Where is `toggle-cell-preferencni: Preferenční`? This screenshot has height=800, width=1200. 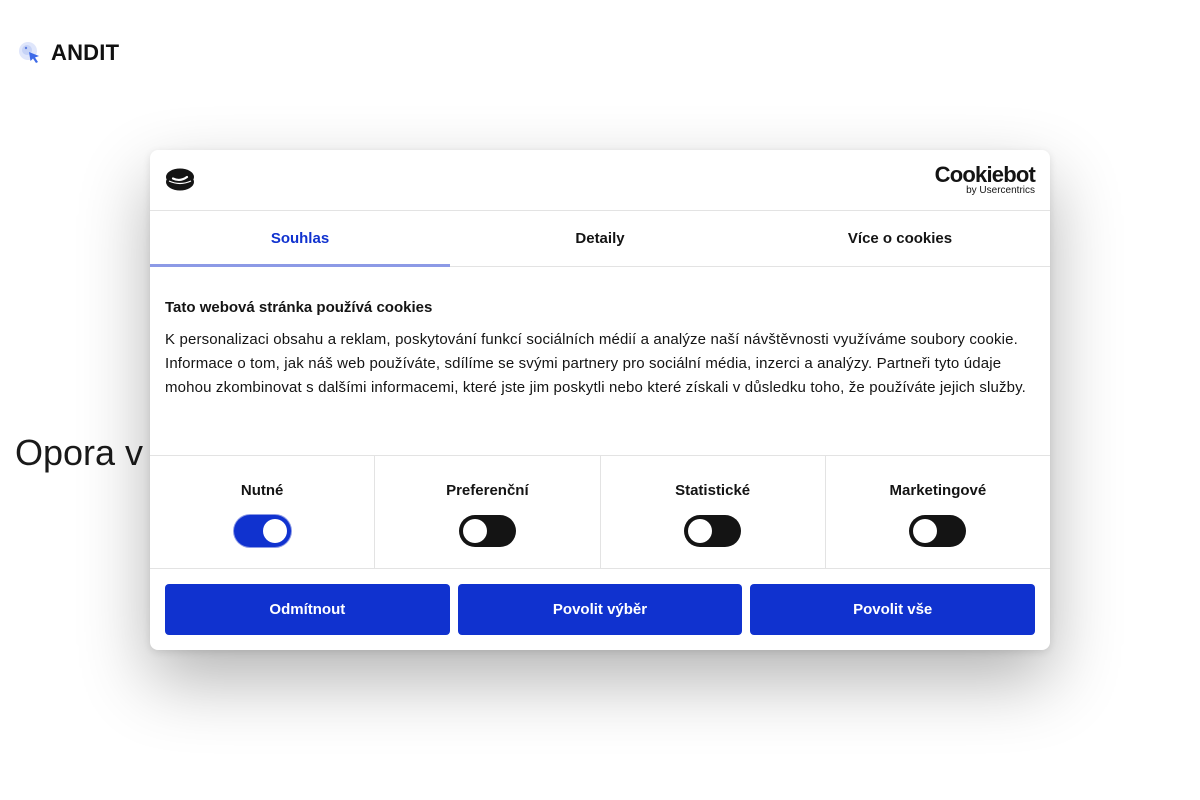 toggle-cell-preferencni: Preferenční is located at coordinates (488, 512).